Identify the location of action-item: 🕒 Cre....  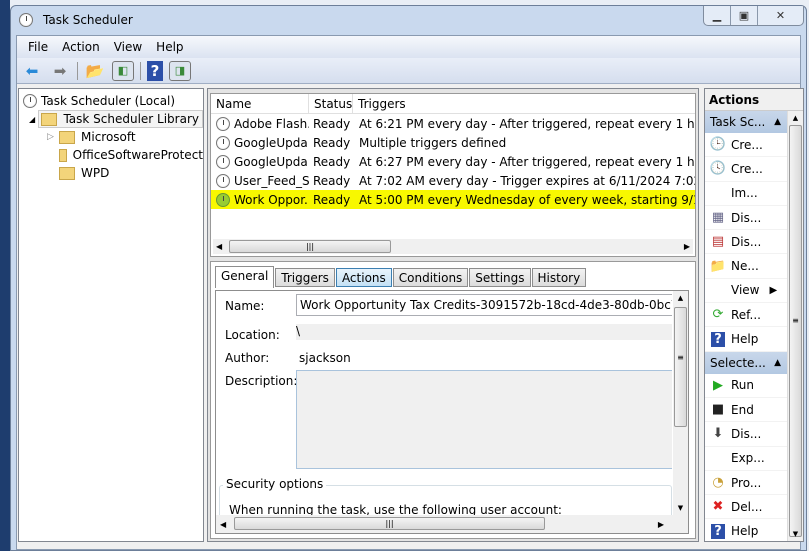
(746, 145).